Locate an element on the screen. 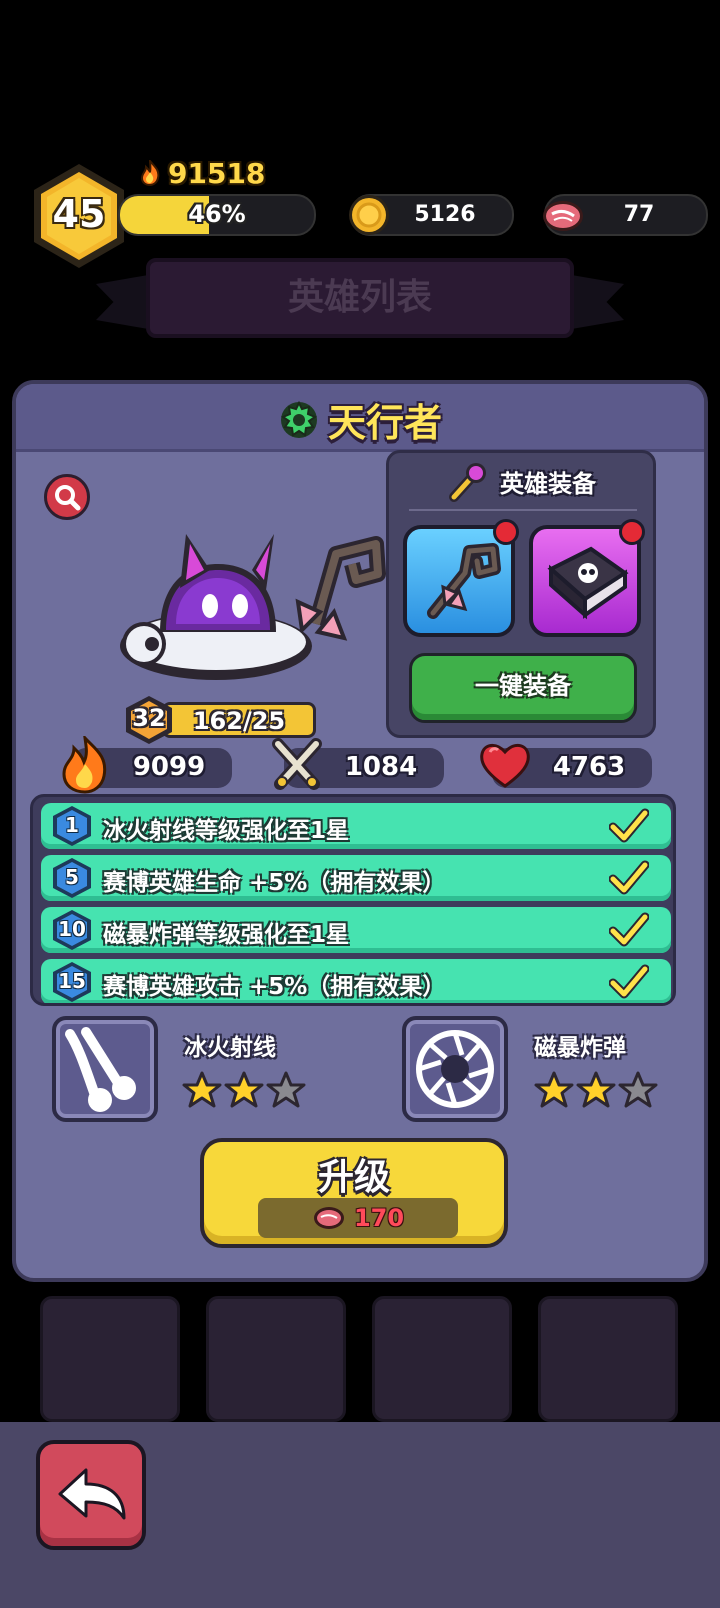 Image resolution: width=720 pixels, height=1608 pixels. equip-all-label: 一键装备 is located at coordinates (523, 686).